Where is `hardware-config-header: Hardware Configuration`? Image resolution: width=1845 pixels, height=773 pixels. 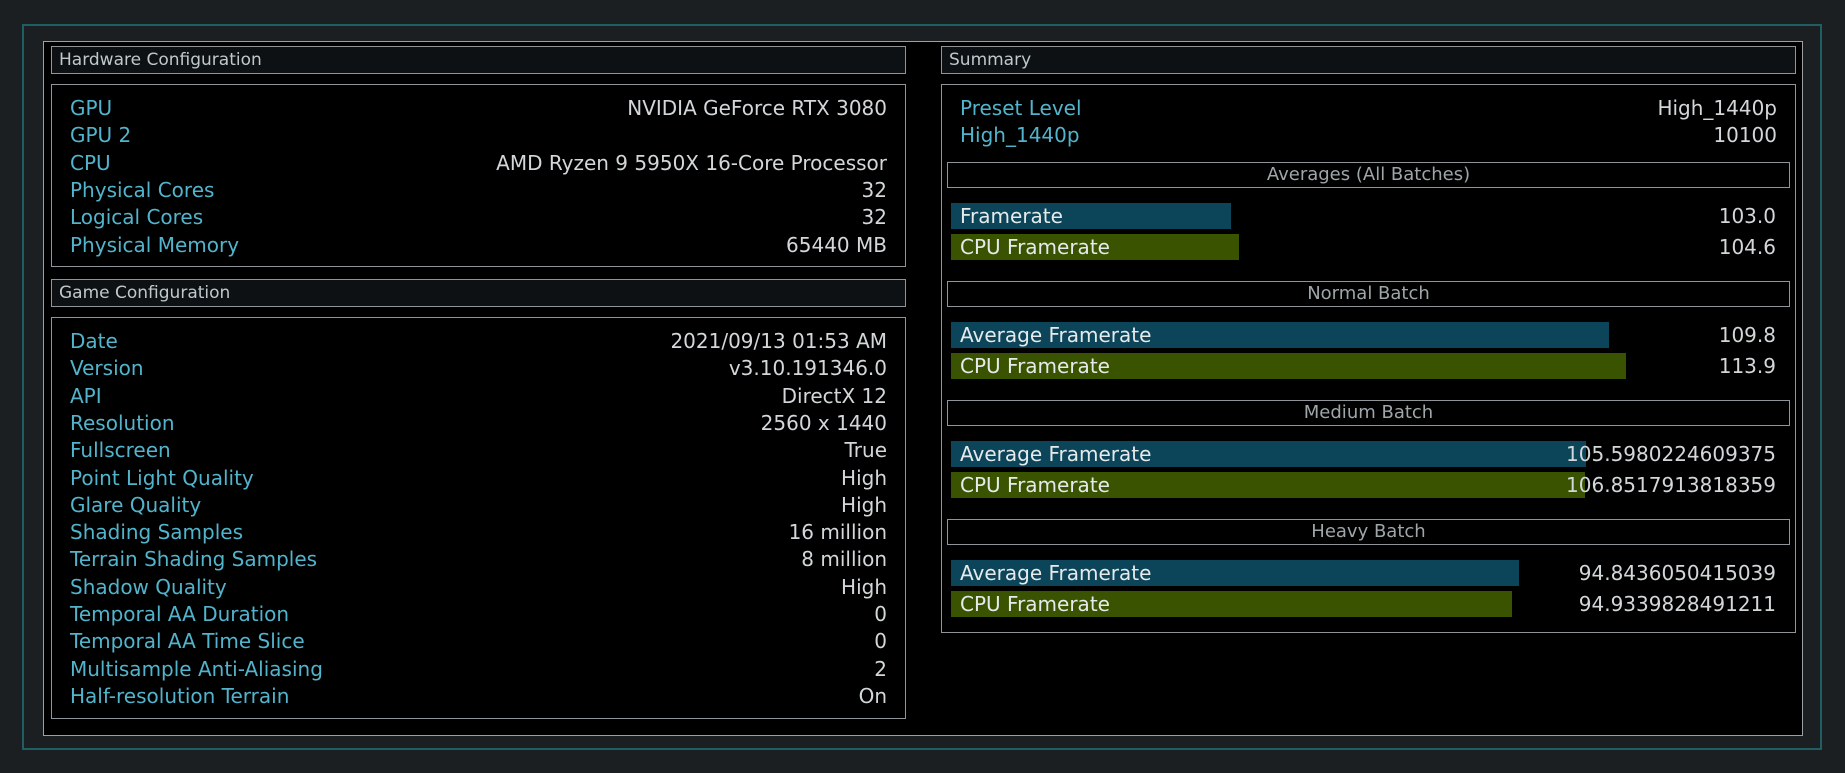 hardware-config-header: Hardware Configuration is located at coordinates (478, 60).